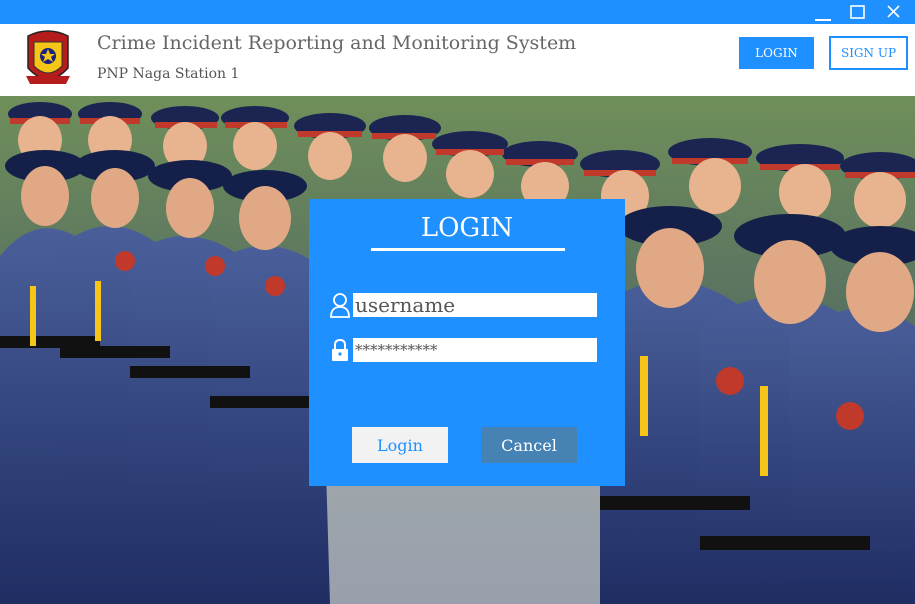 This screenshot has height=604, width=915. Describe the element at coordinates (340, 305) in the screenshot. I see `user-icon` at that location.